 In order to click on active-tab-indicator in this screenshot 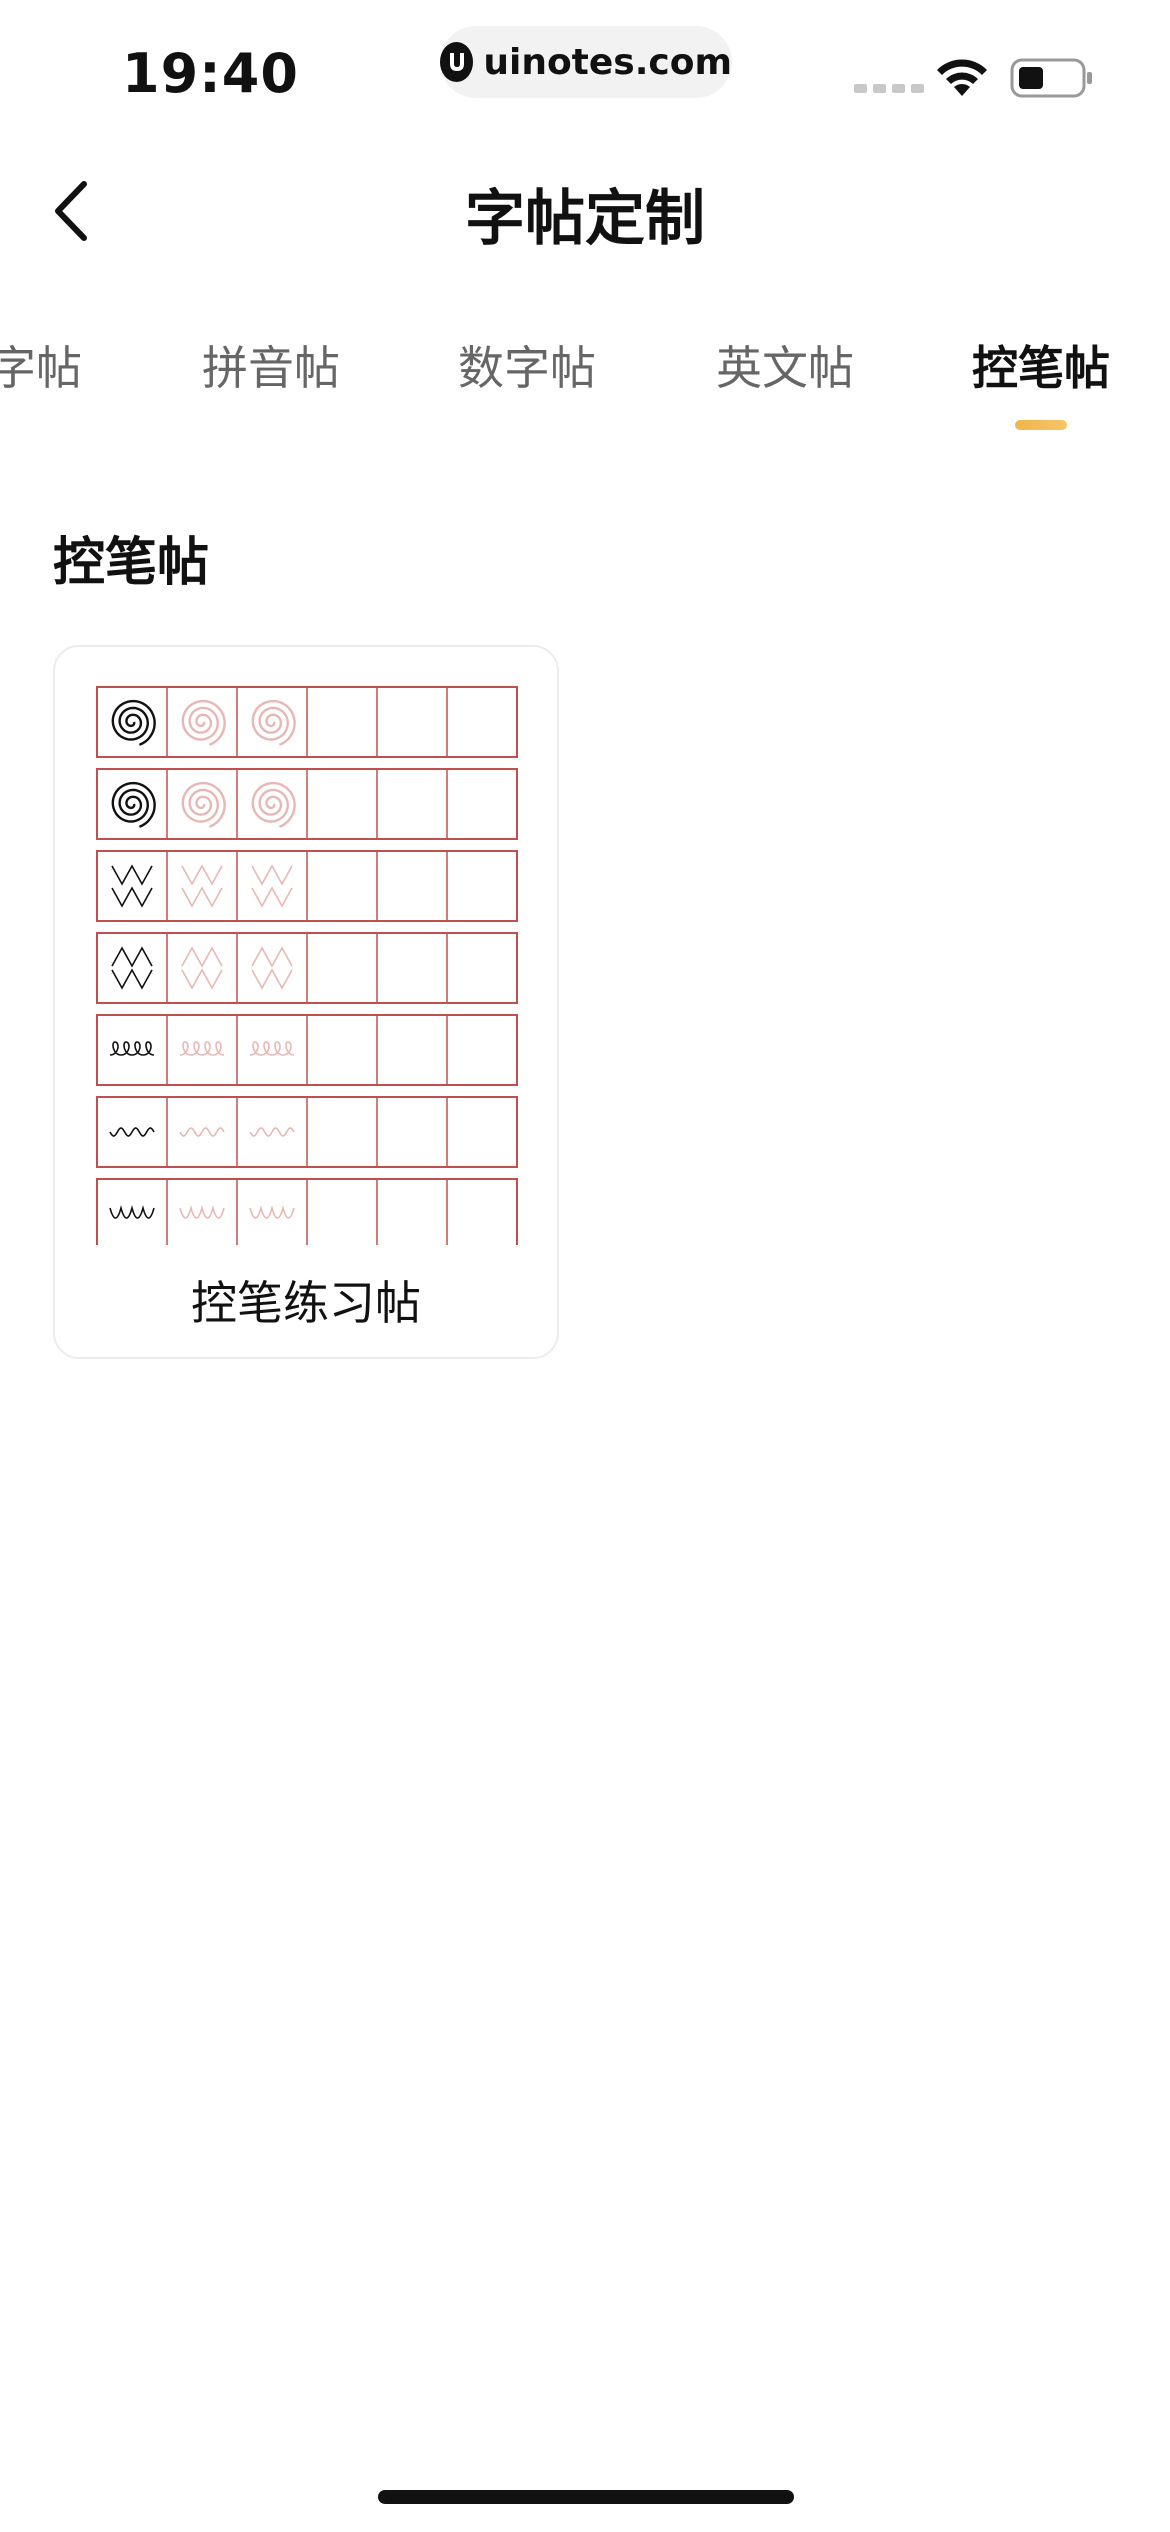, I will do `click(1041, 425)`.